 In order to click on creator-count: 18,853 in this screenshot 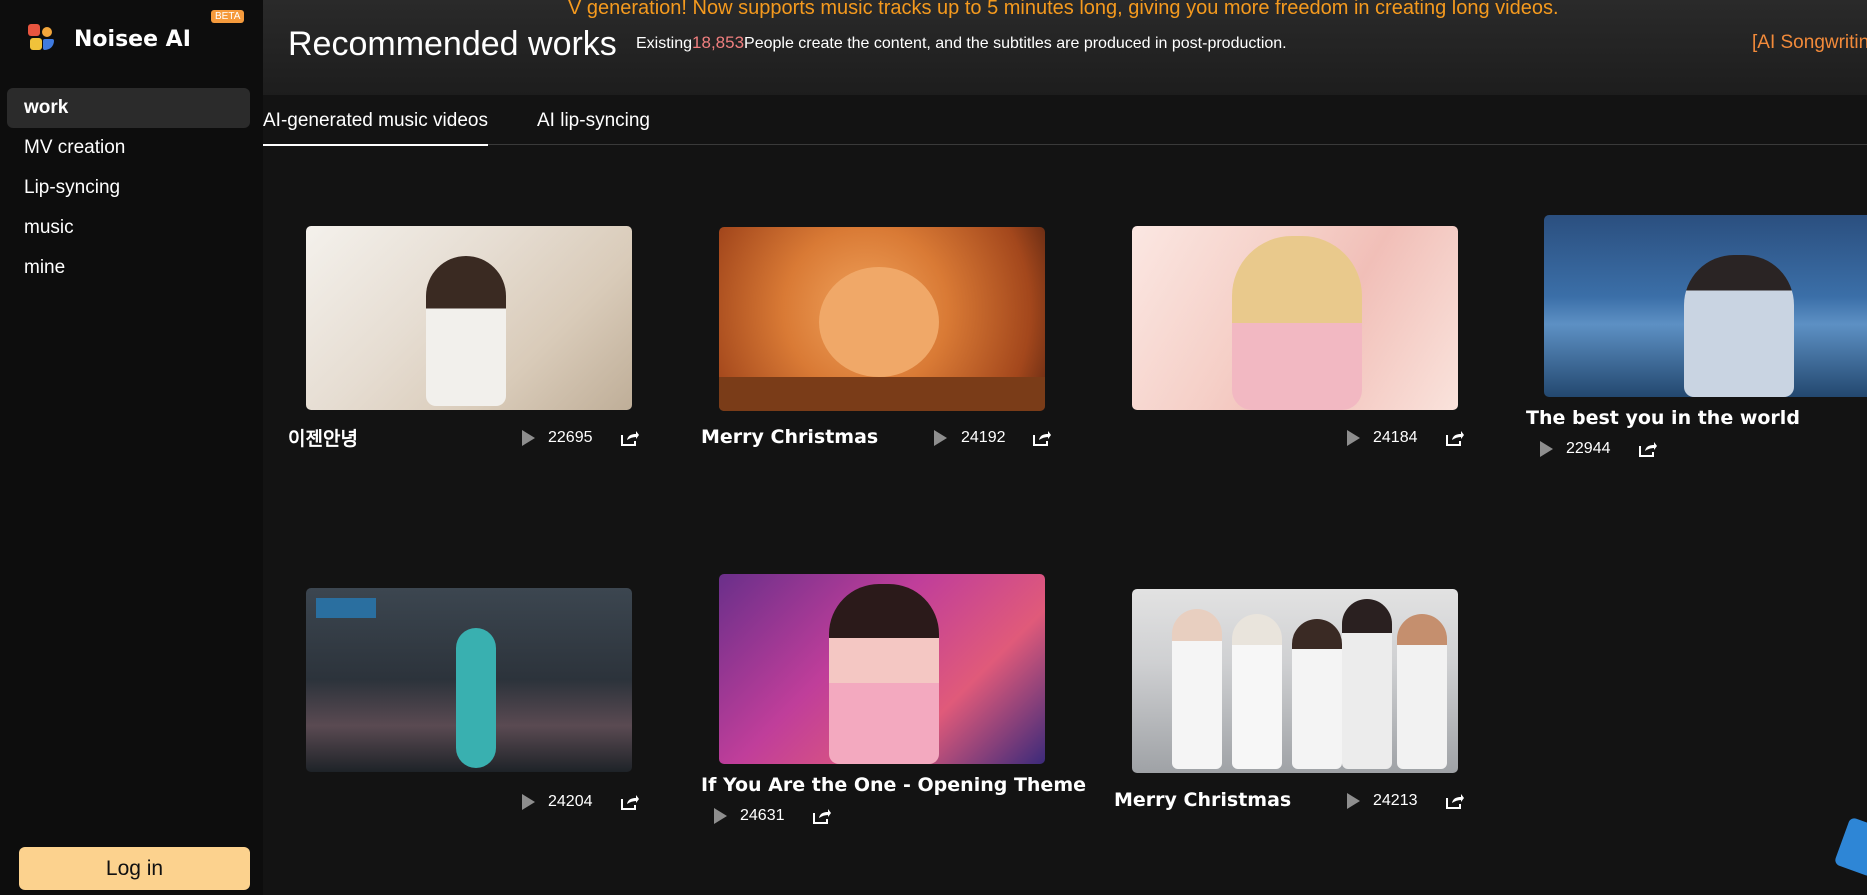, I will do `click(718, 42)`.